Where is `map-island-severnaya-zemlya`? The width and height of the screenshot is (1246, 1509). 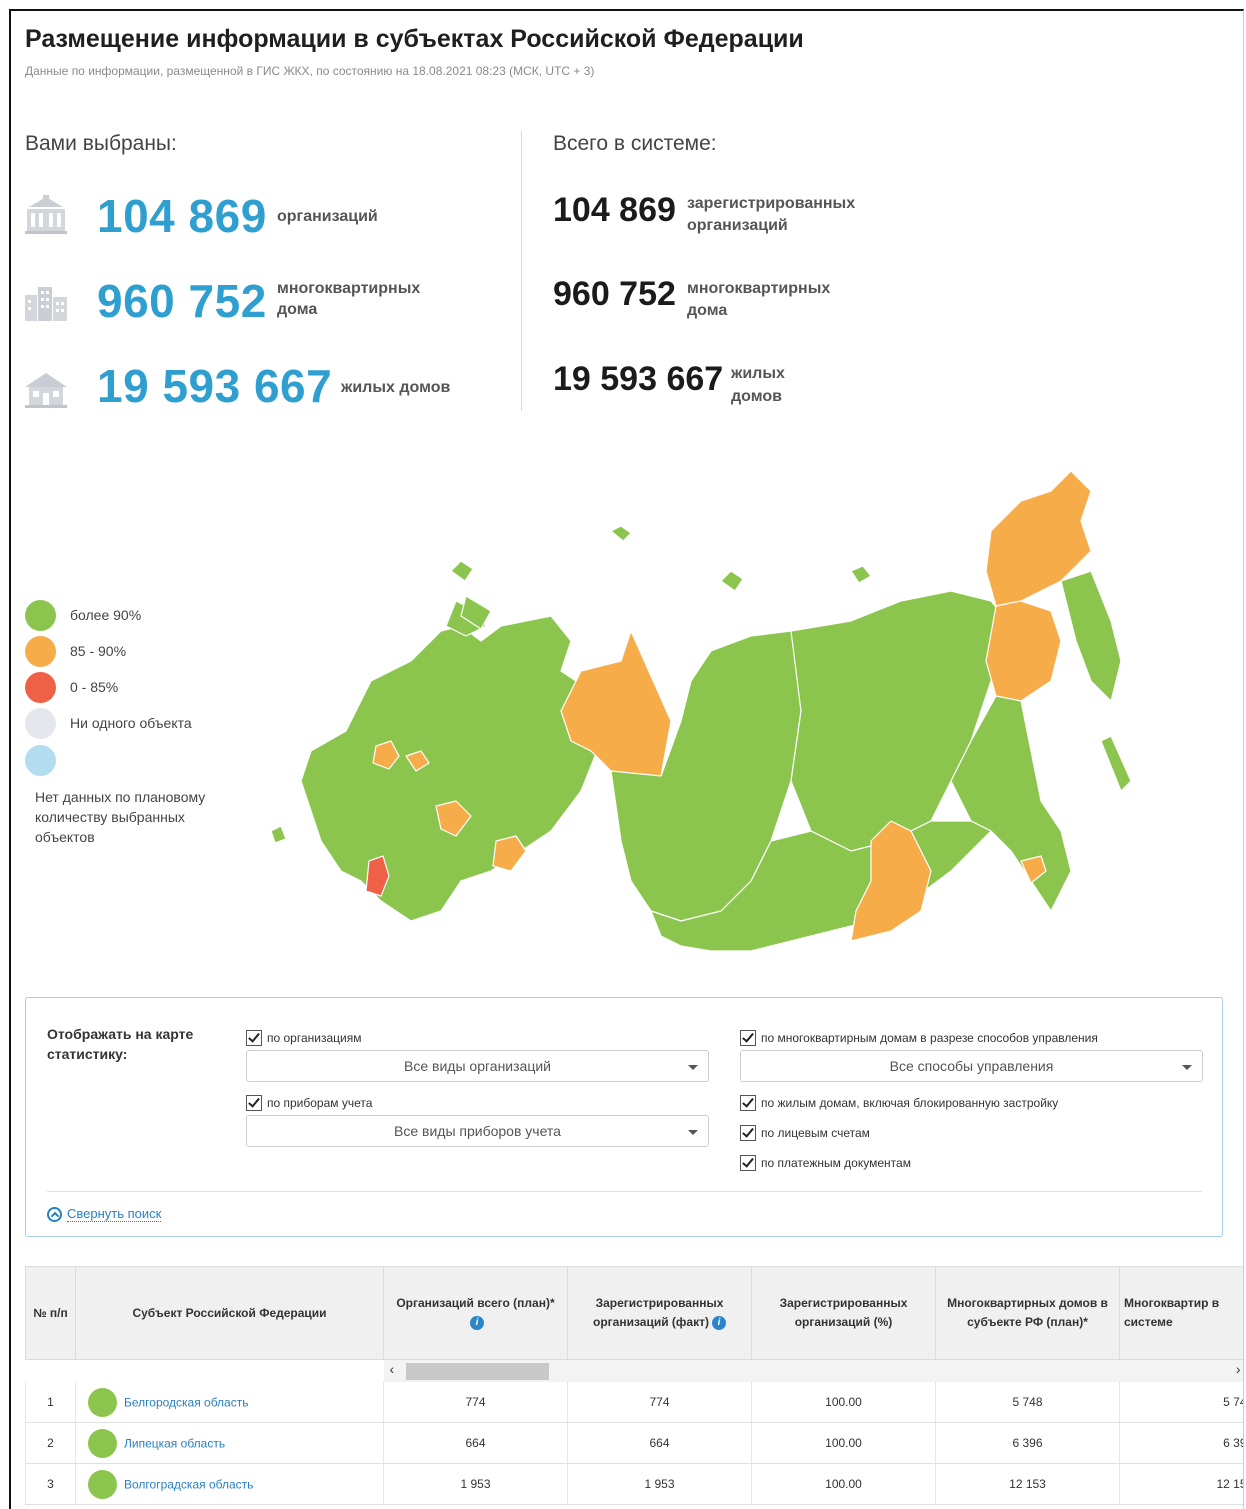 map-island-severnaya-zemlya is located at coordinates (732, 581).